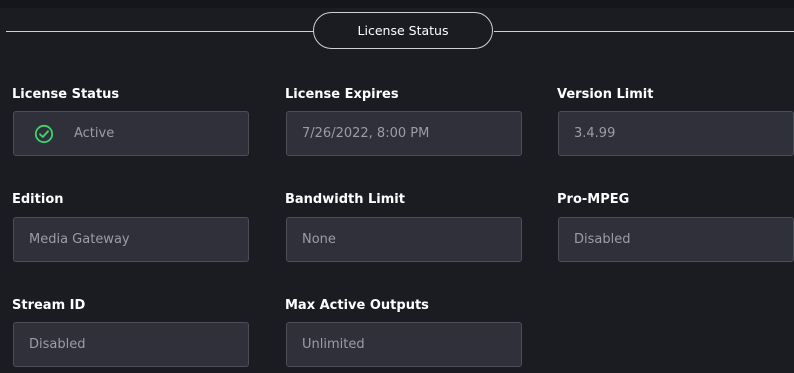 Image resolution: width=794 pixels, height=373 pixels. I want to click on section-header-license-status: License Status, so click(403, 30).